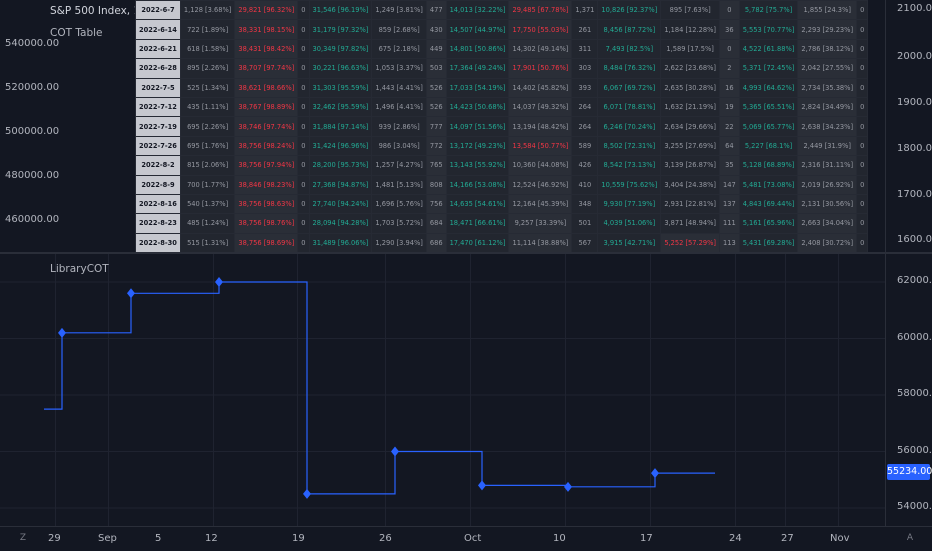  What do you see at coordinates (690, 165) in the screenshot?
I see `cot-cell: 3,139 [26.87%]` at bounding box center [690, 165].